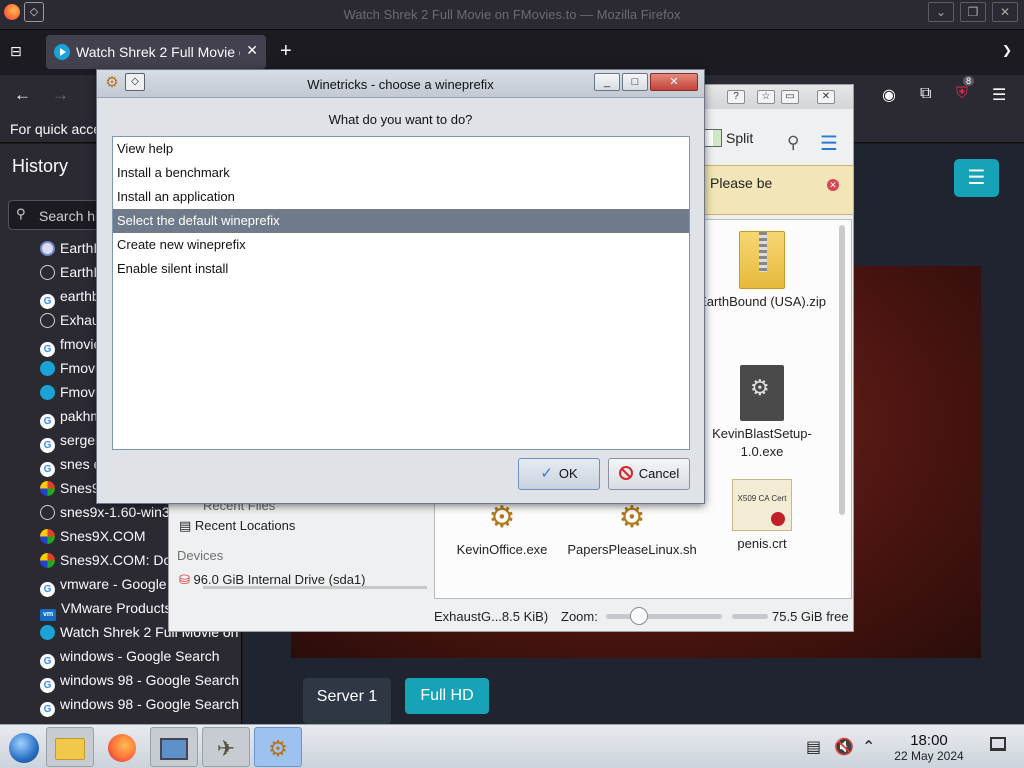 This screenshot has width=1024, height=768. I want to click on status-bar: ExhaustG...8.5 KiB) Zoom: 75.5 GiB free, so click(644, 618).